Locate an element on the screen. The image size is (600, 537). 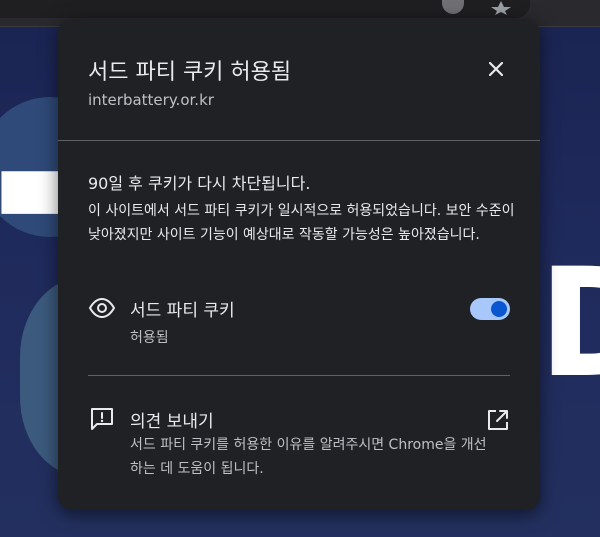
close-button is located at coordinates (496, 69).